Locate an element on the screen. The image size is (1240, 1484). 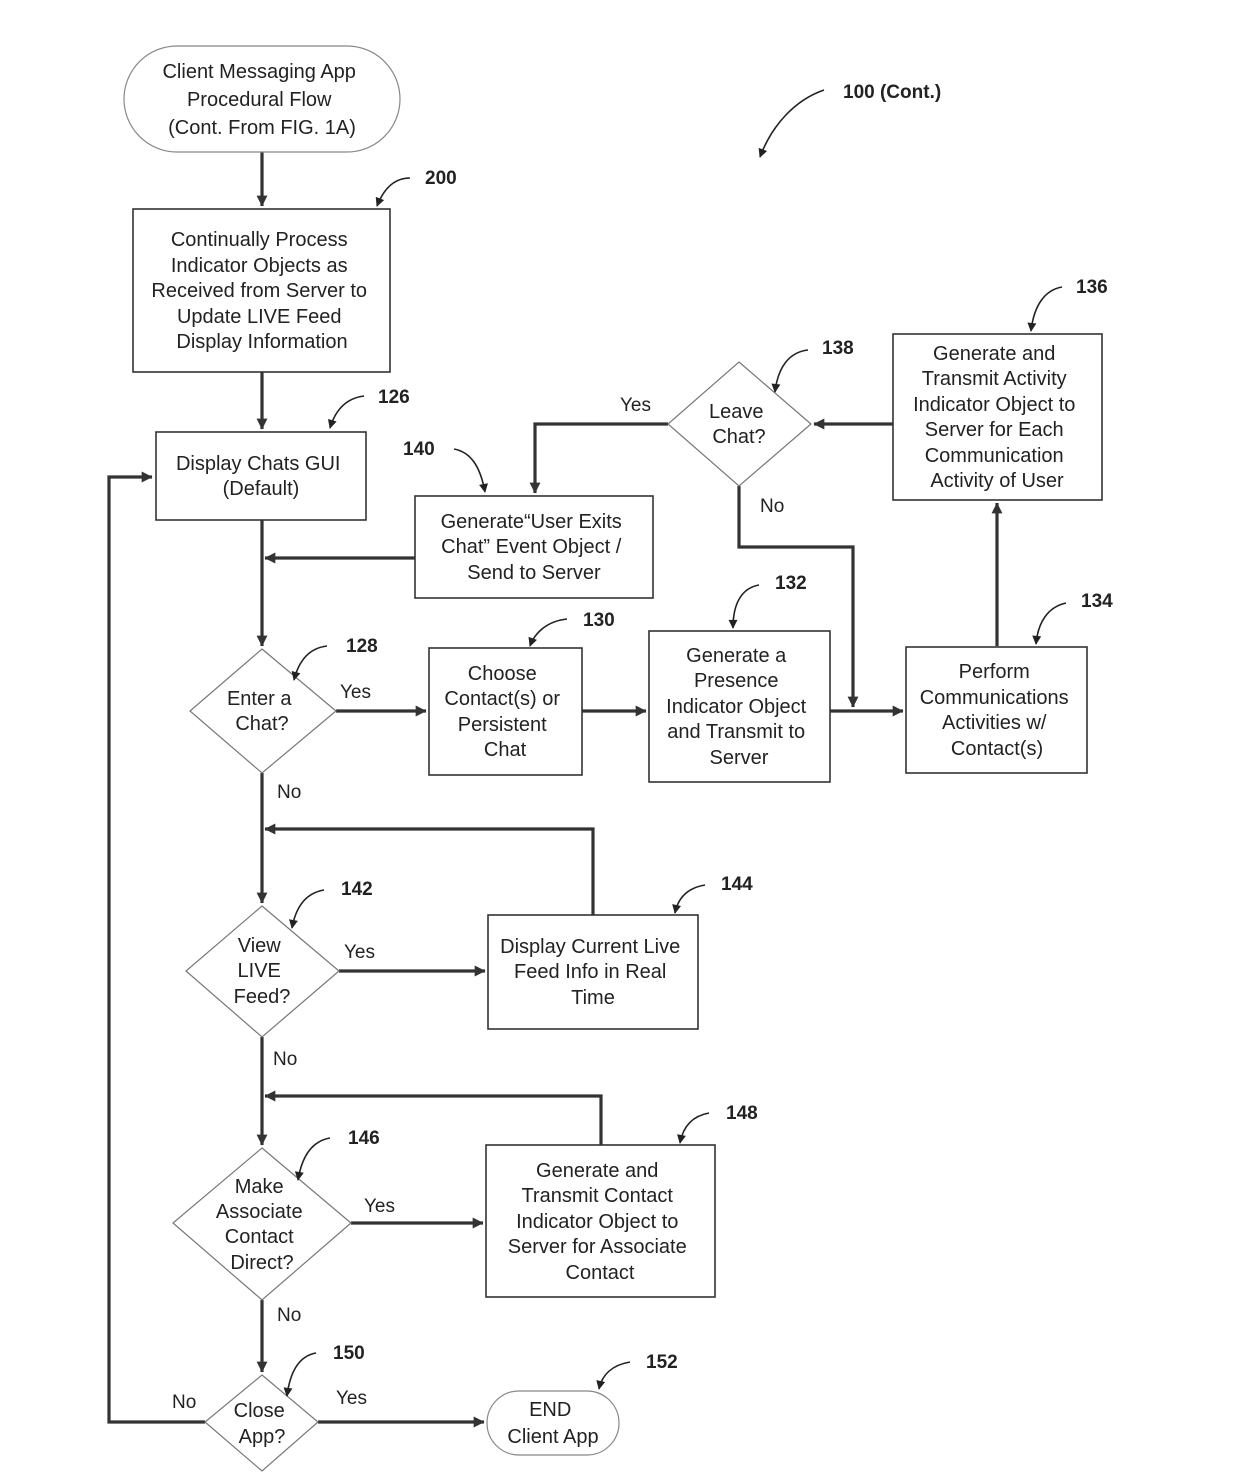
node-134-line: Contact(s) is located at coordinates (997, 749).